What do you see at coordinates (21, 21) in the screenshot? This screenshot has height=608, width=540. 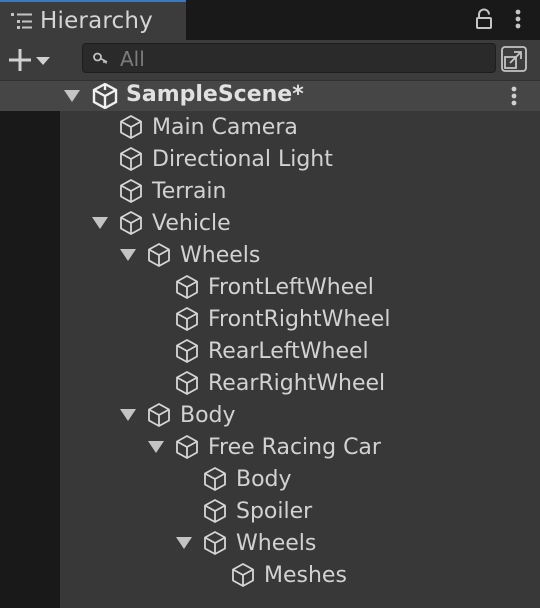 I see `list-icon` at bounding box center [21, 21].